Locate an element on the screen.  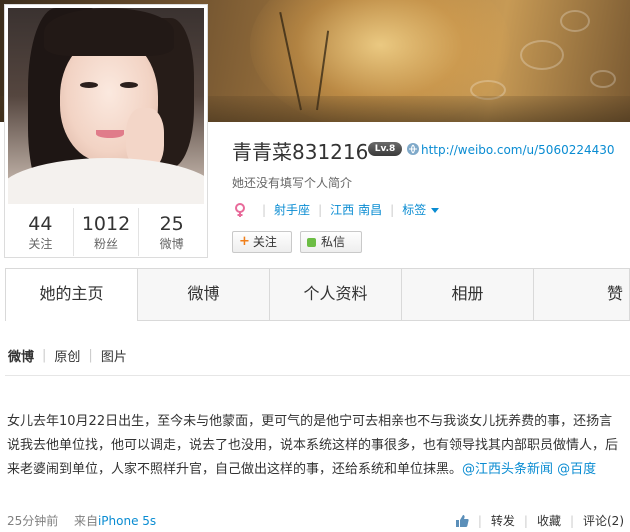
post-actions: | 转发 | 收藏 | 评论(2) is located at coordinates (539, 520).